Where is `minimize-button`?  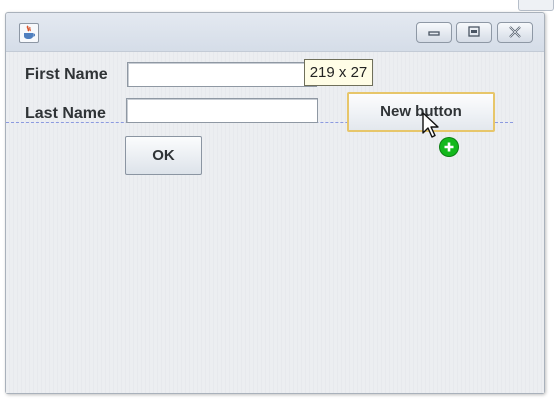
minimize-button is located at coordinates (434, 32).